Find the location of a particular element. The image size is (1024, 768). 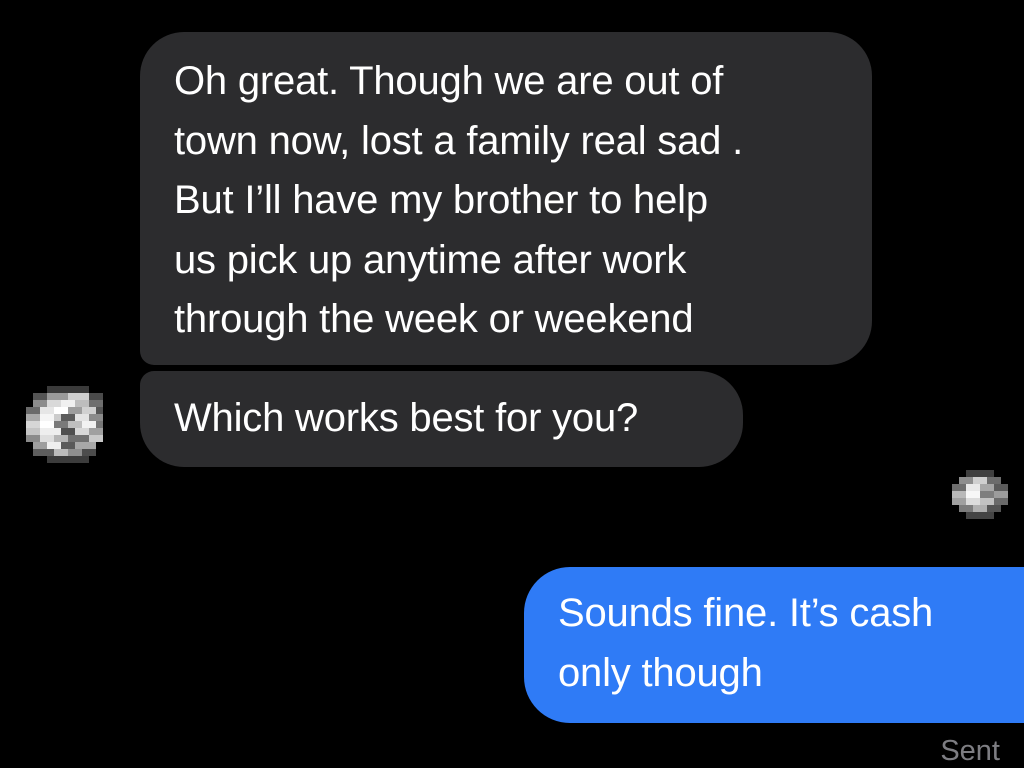

message-text-line: only though is located at coordinates (660, 672).